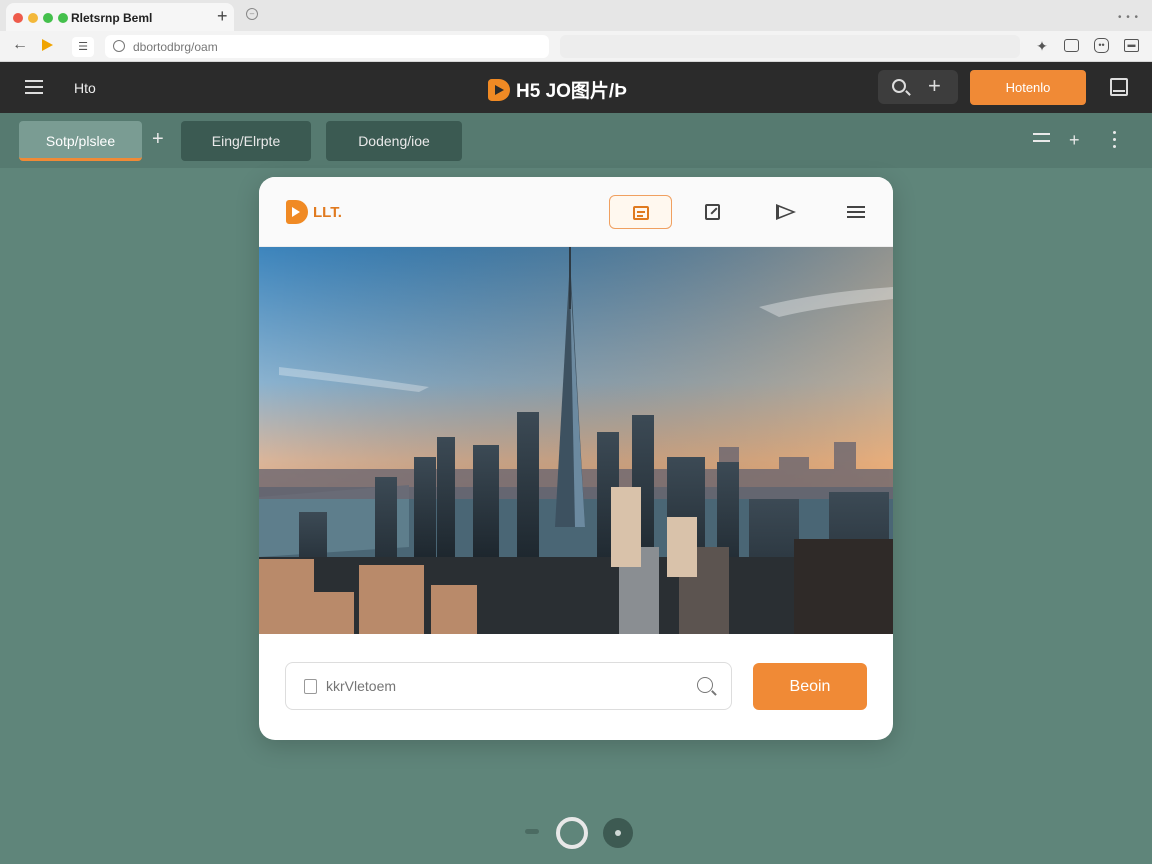  I want to click on search-button: Beoin, so click(810, 686).